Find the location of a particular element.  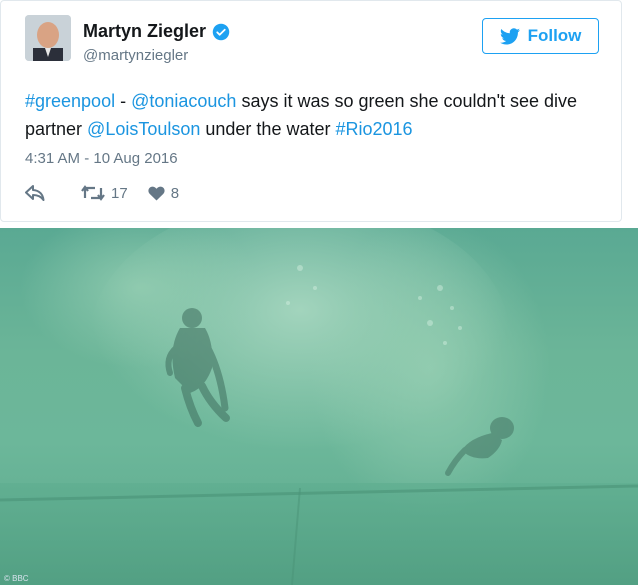

display-name-text: Martyn Ziegler is located at coordinates (144, 31).